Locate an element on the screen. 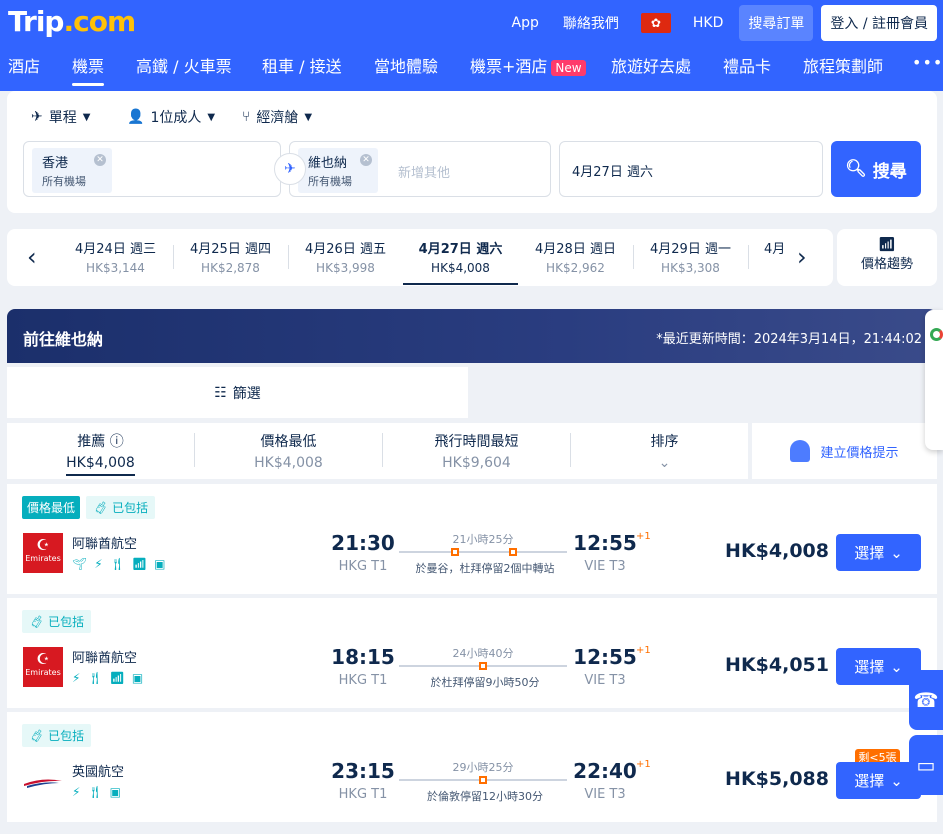  passengers-select: 👤 1位成人 ▼ is located at coordinates (171, 117).